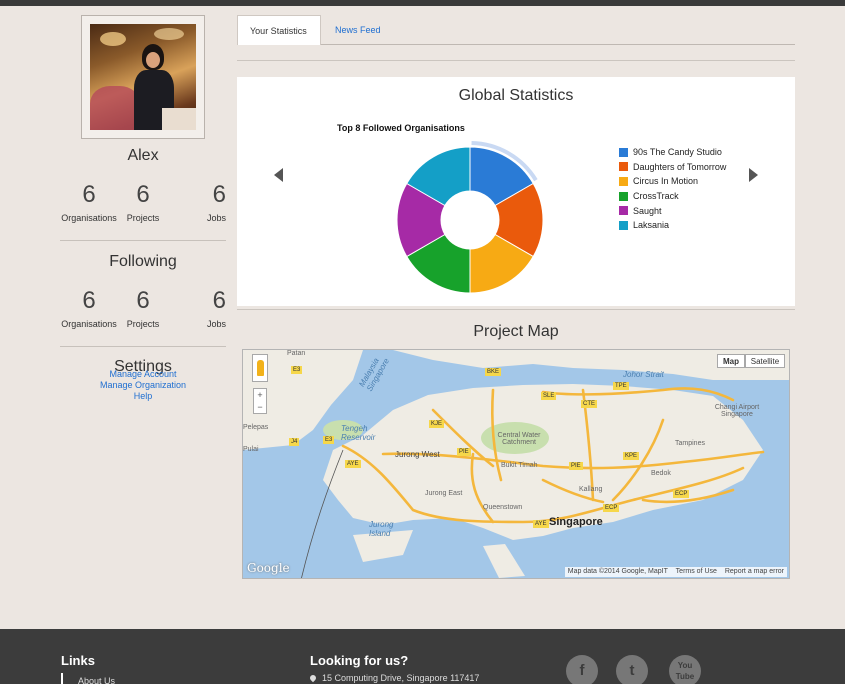  Describe the element at coordinates (611, 508) in the screenshot. I see `road-label: ECP` at that location.